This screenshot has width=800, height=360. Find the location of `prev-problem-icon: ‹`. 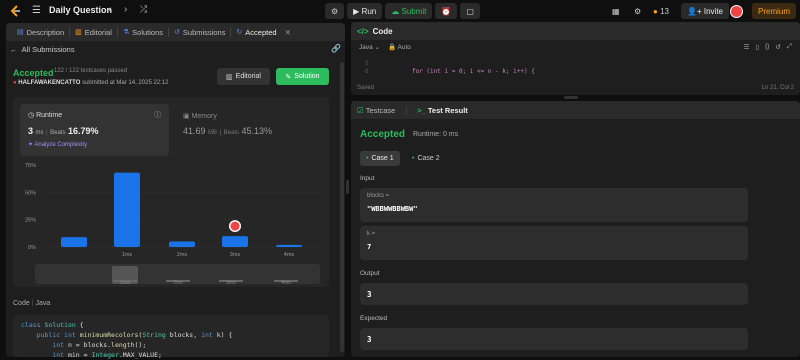

prev-problem-icon: ‹ is located at coordinates (109, 9).